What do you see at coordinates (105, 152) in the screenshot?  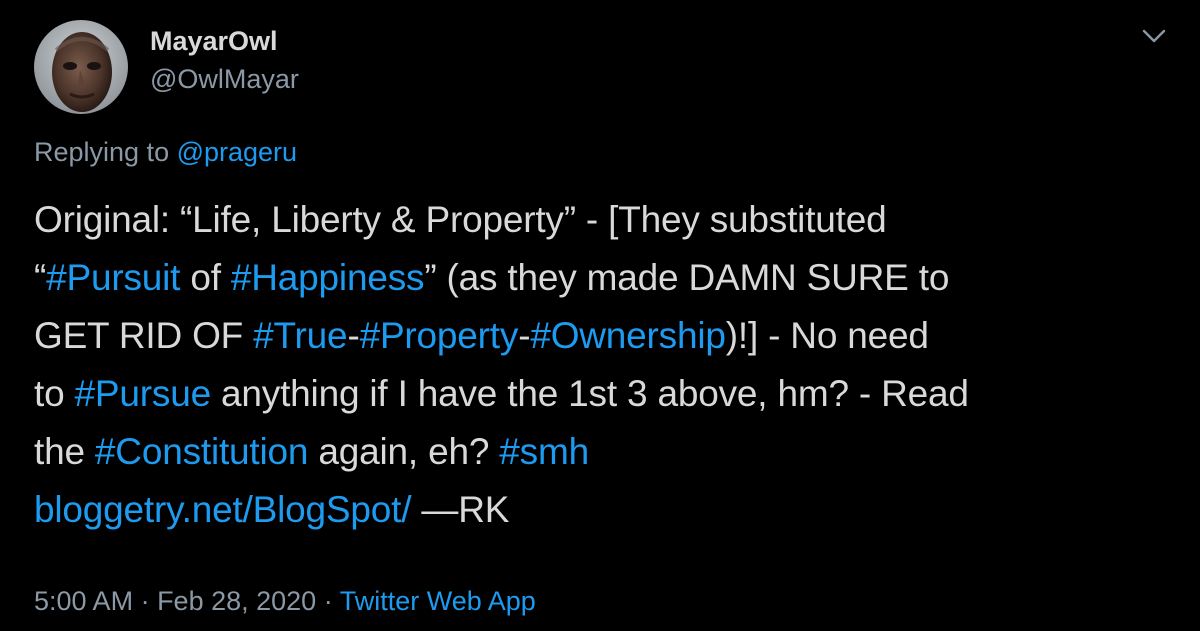 I see `replying-to-label: Replying to` at bounding box center [105, 152].